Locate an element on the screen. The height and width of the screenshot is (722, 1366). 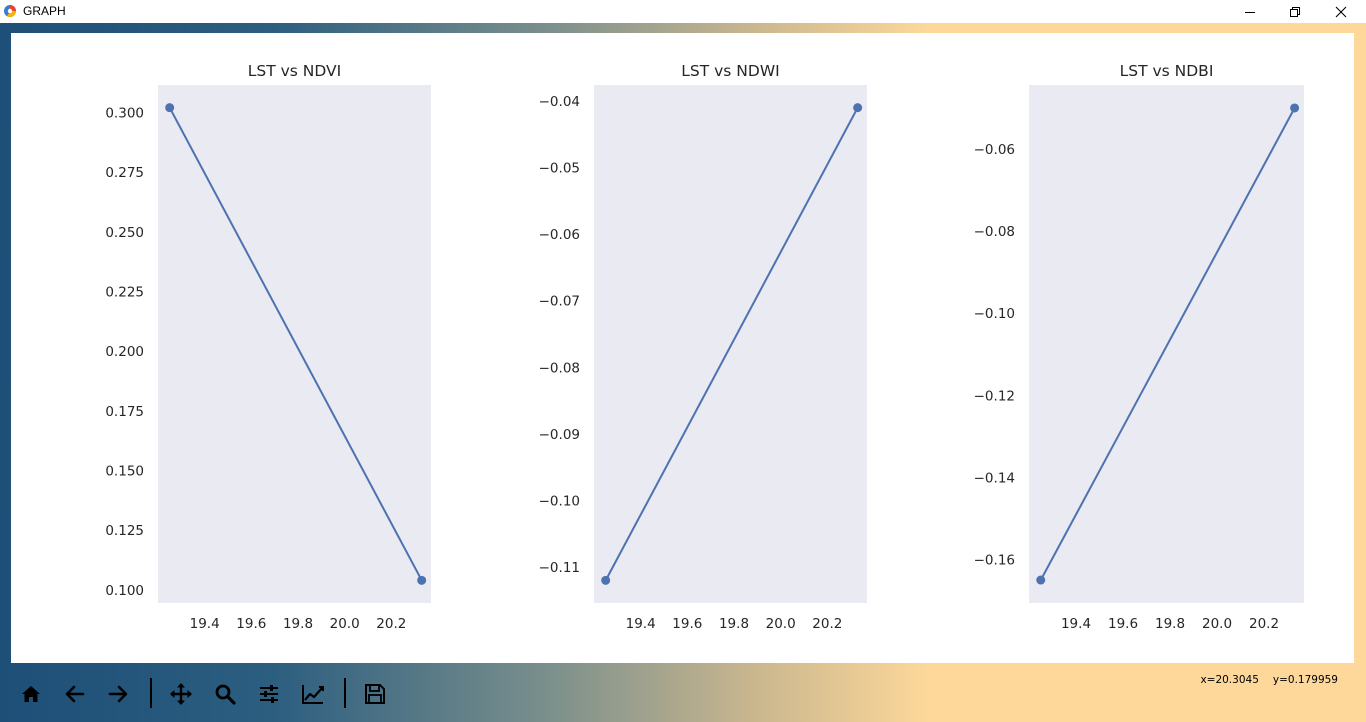
navigation-toolbar is located at coordinates (200, 694).